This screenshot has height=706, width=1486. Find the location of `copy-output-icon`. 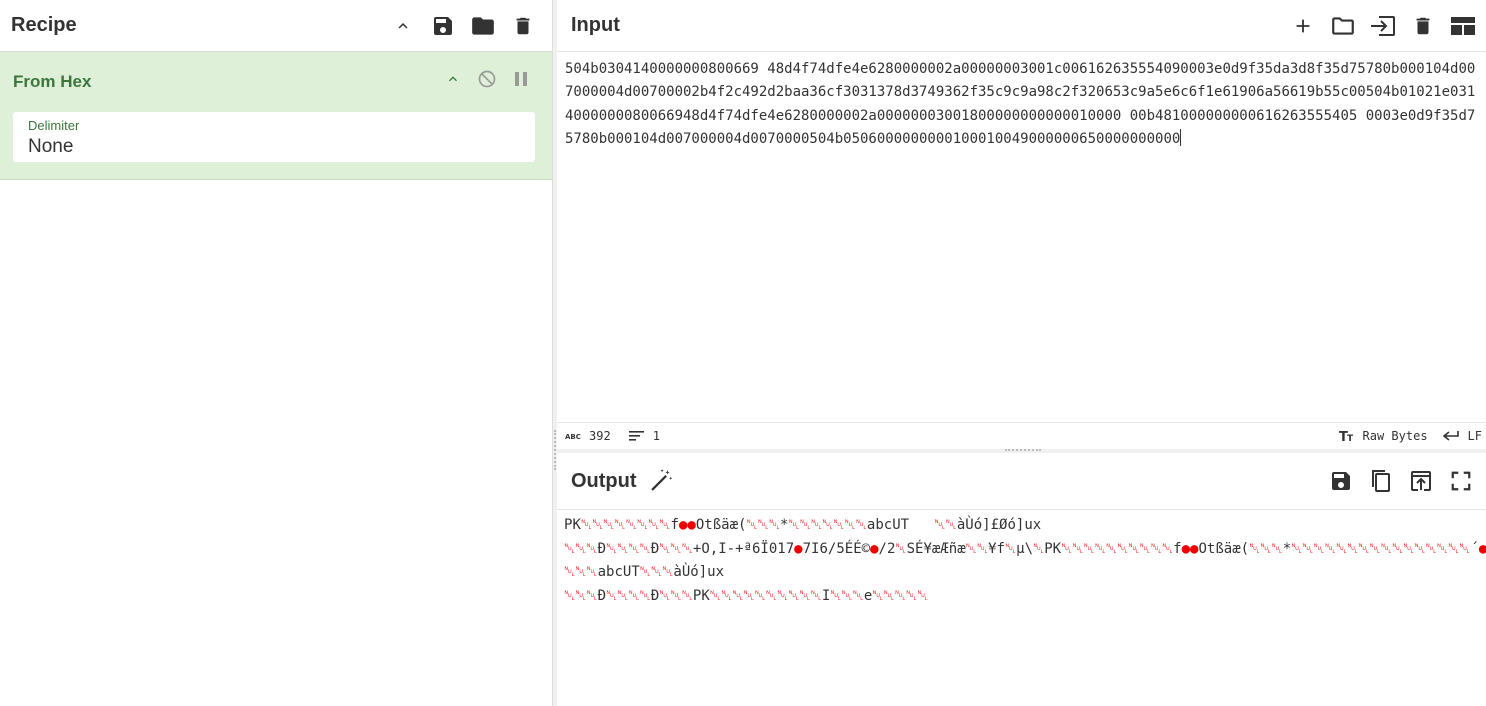

copy-output-icon is located at coordinates (1381, 481).